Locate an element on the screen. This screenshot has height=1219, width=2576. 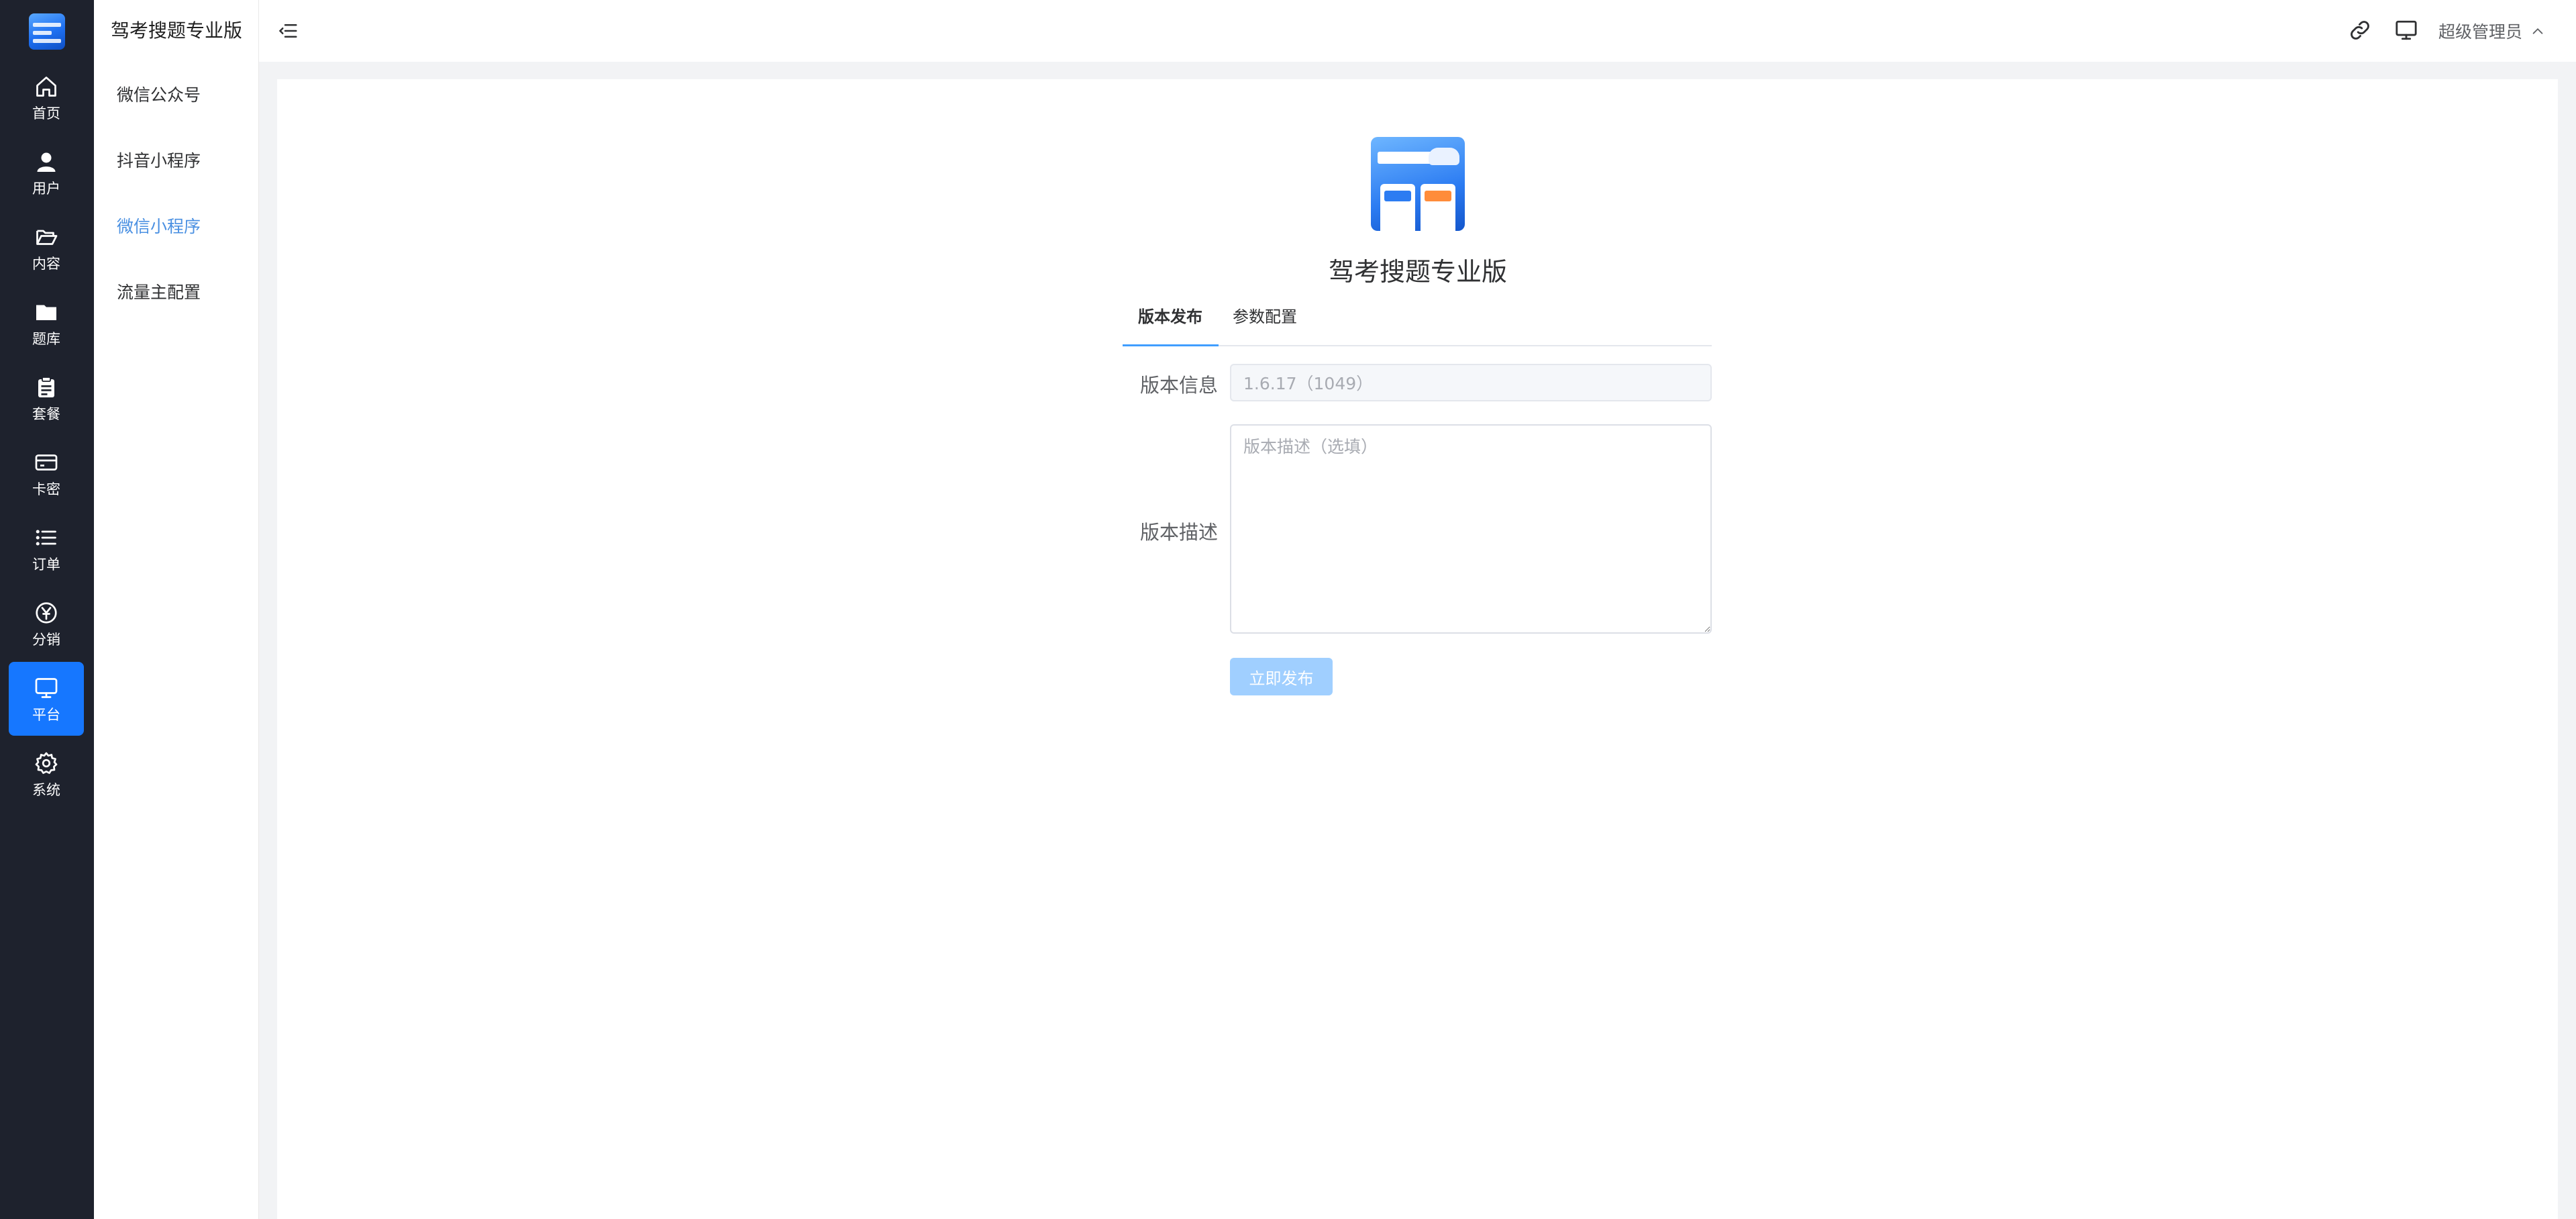
version-desc-label: 版本描述 is located at coordinates (1178, 533).